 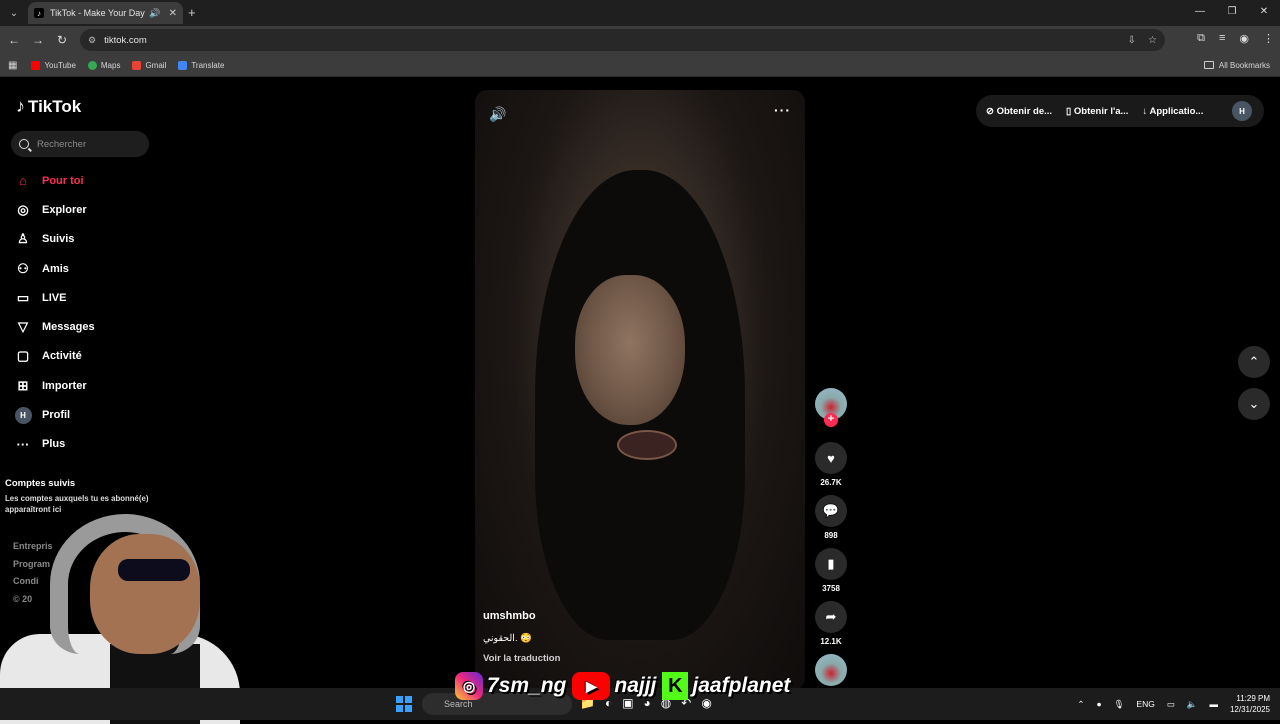 I want to click on home-icon: ⌂, so click(x=23, y=181).